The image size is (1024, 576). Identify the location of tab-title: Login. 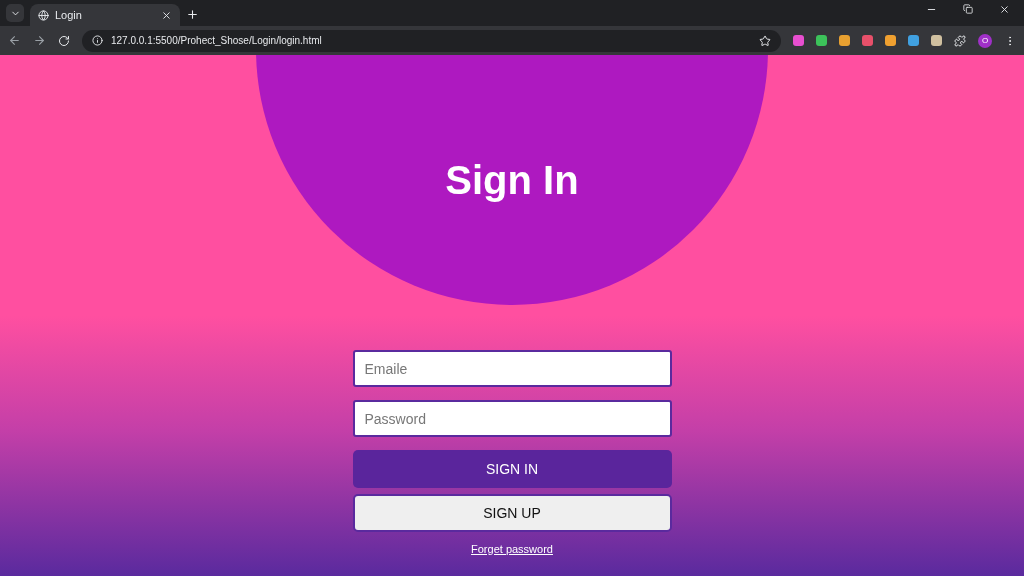
(69, 15).